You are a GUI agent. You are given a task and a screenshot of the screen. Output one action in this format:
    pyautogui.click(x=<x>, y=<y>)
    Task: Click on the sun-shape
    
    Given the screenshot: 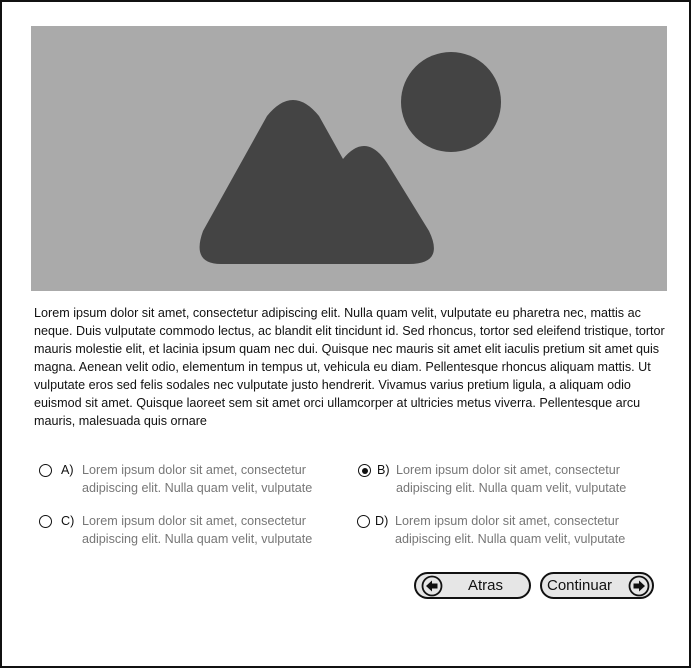 What is the action you would take?
    pyautogui.click(x=451, y=102)
    